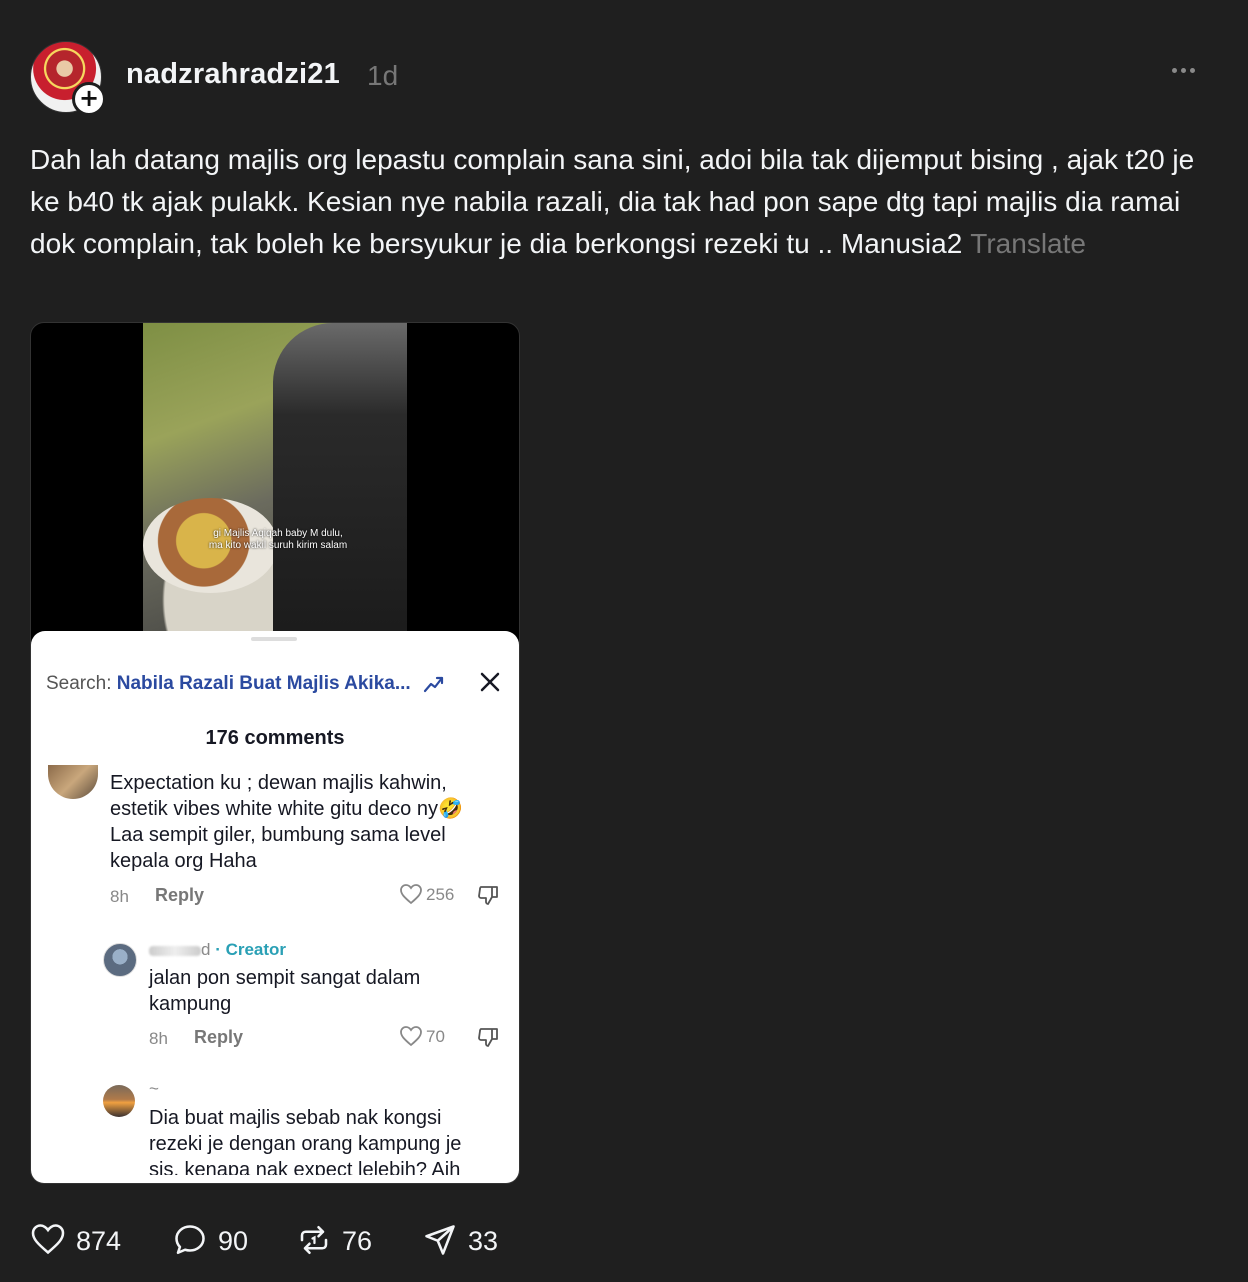  Describe the element at coordinates (190, 1240) in the screenshot. I see `comment-bubble-icon` at that location.